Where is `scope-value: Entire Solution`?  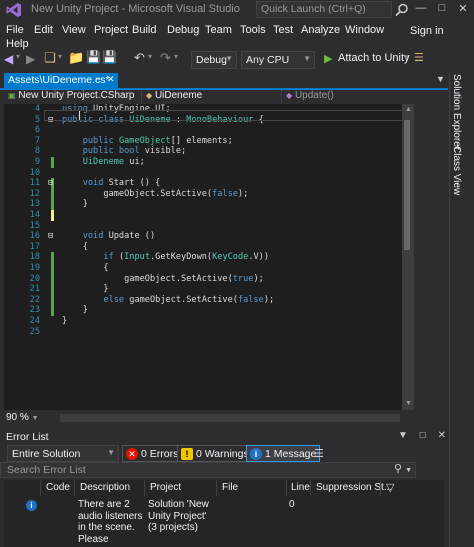 scope-value: Entire Solution is located at coordinates (46, 454).